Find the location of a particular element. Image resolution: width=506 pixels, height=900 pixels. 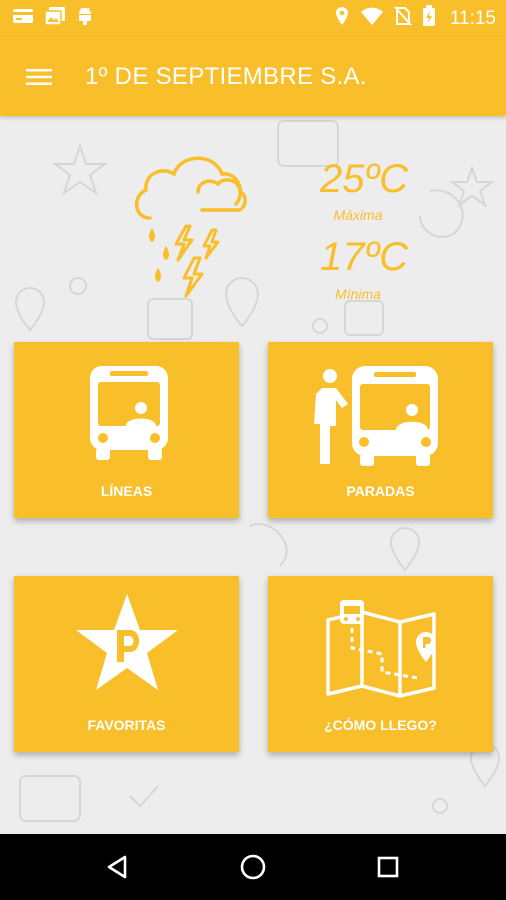

system-nav-bar is located at coordinates (253, 867).